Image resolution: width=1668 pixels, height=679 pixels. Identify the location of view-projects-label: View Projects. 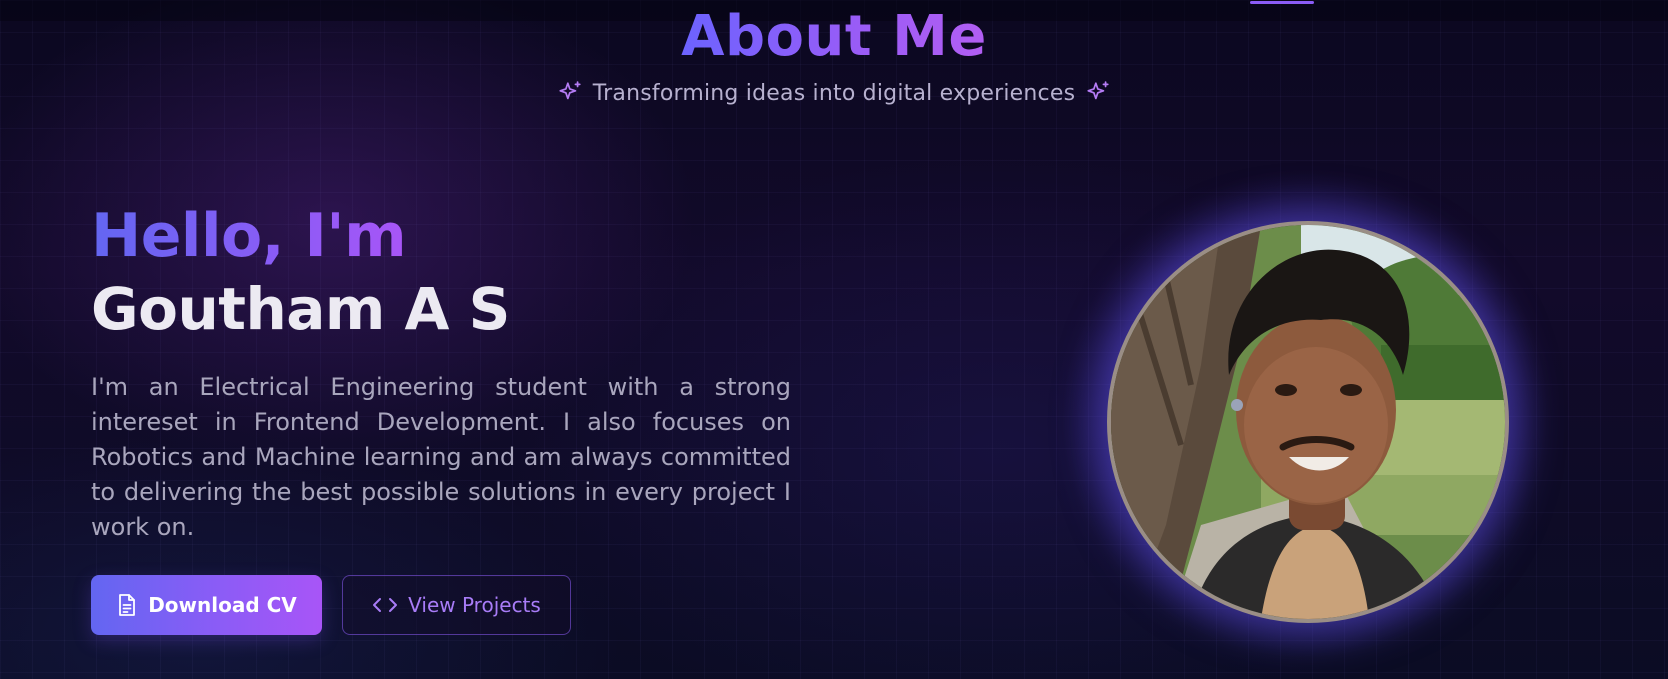
(474, 605).